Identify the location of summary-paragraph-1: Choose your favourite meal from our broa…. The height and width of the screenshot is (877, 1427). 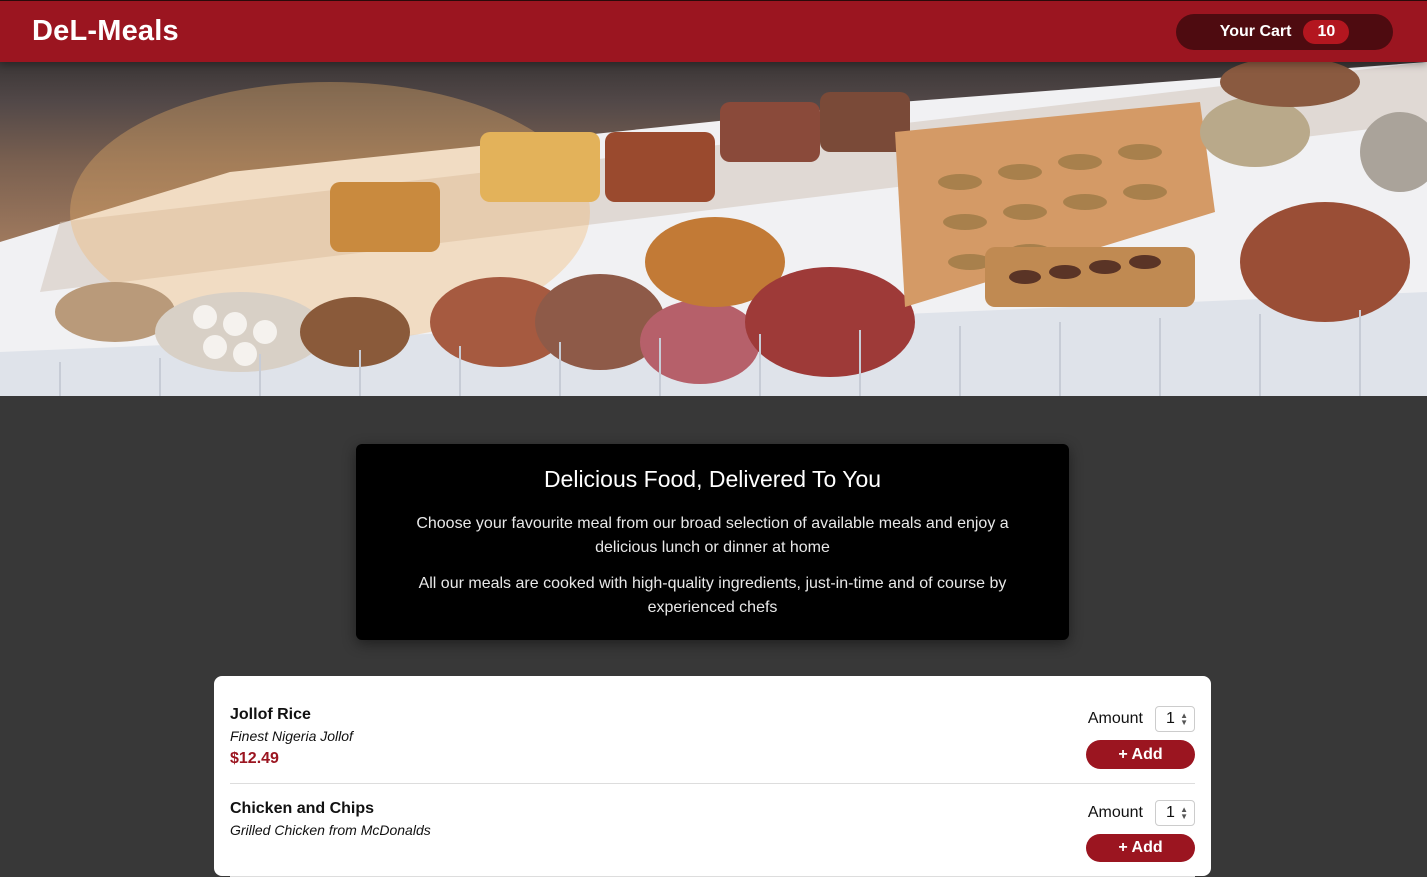
(712, 535).